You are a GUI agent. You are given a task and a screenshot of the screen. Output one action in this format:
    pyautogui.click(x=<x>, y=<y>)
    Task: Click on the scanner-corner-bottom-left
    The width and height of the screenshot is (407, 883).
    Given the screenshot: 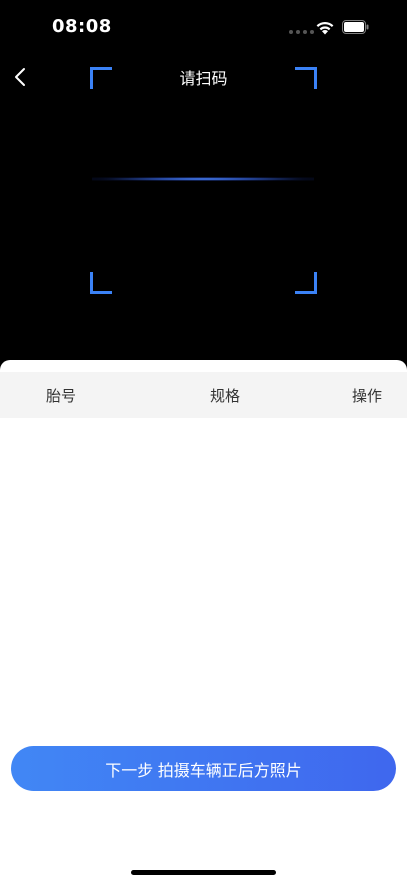 What is the action you would take?
    pyautogui.click(x=101, y=283)
    